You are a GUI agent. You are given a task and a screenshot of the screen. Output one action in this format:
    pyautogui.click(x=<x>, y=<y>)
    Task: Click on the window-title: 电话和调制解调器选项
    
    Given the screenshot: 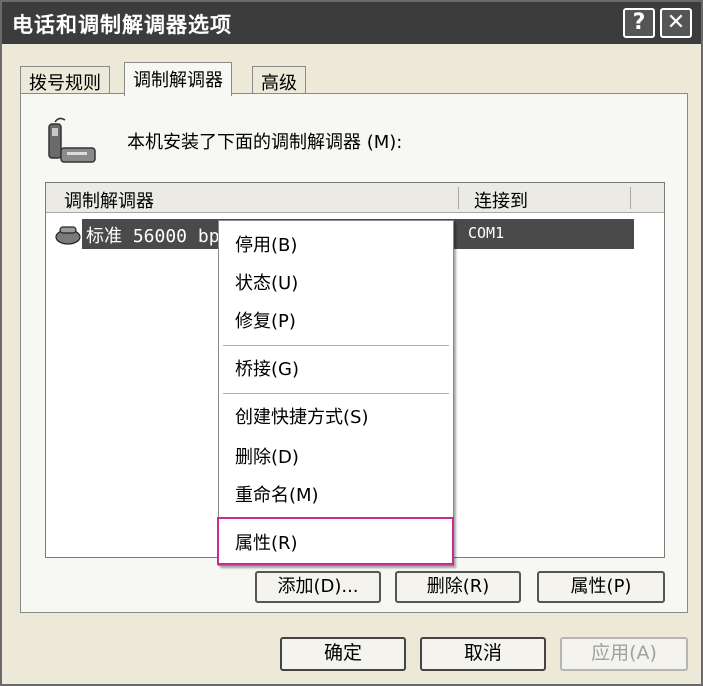 What is the action you would take?
    pyautogui.click(x=122, y=25)
    